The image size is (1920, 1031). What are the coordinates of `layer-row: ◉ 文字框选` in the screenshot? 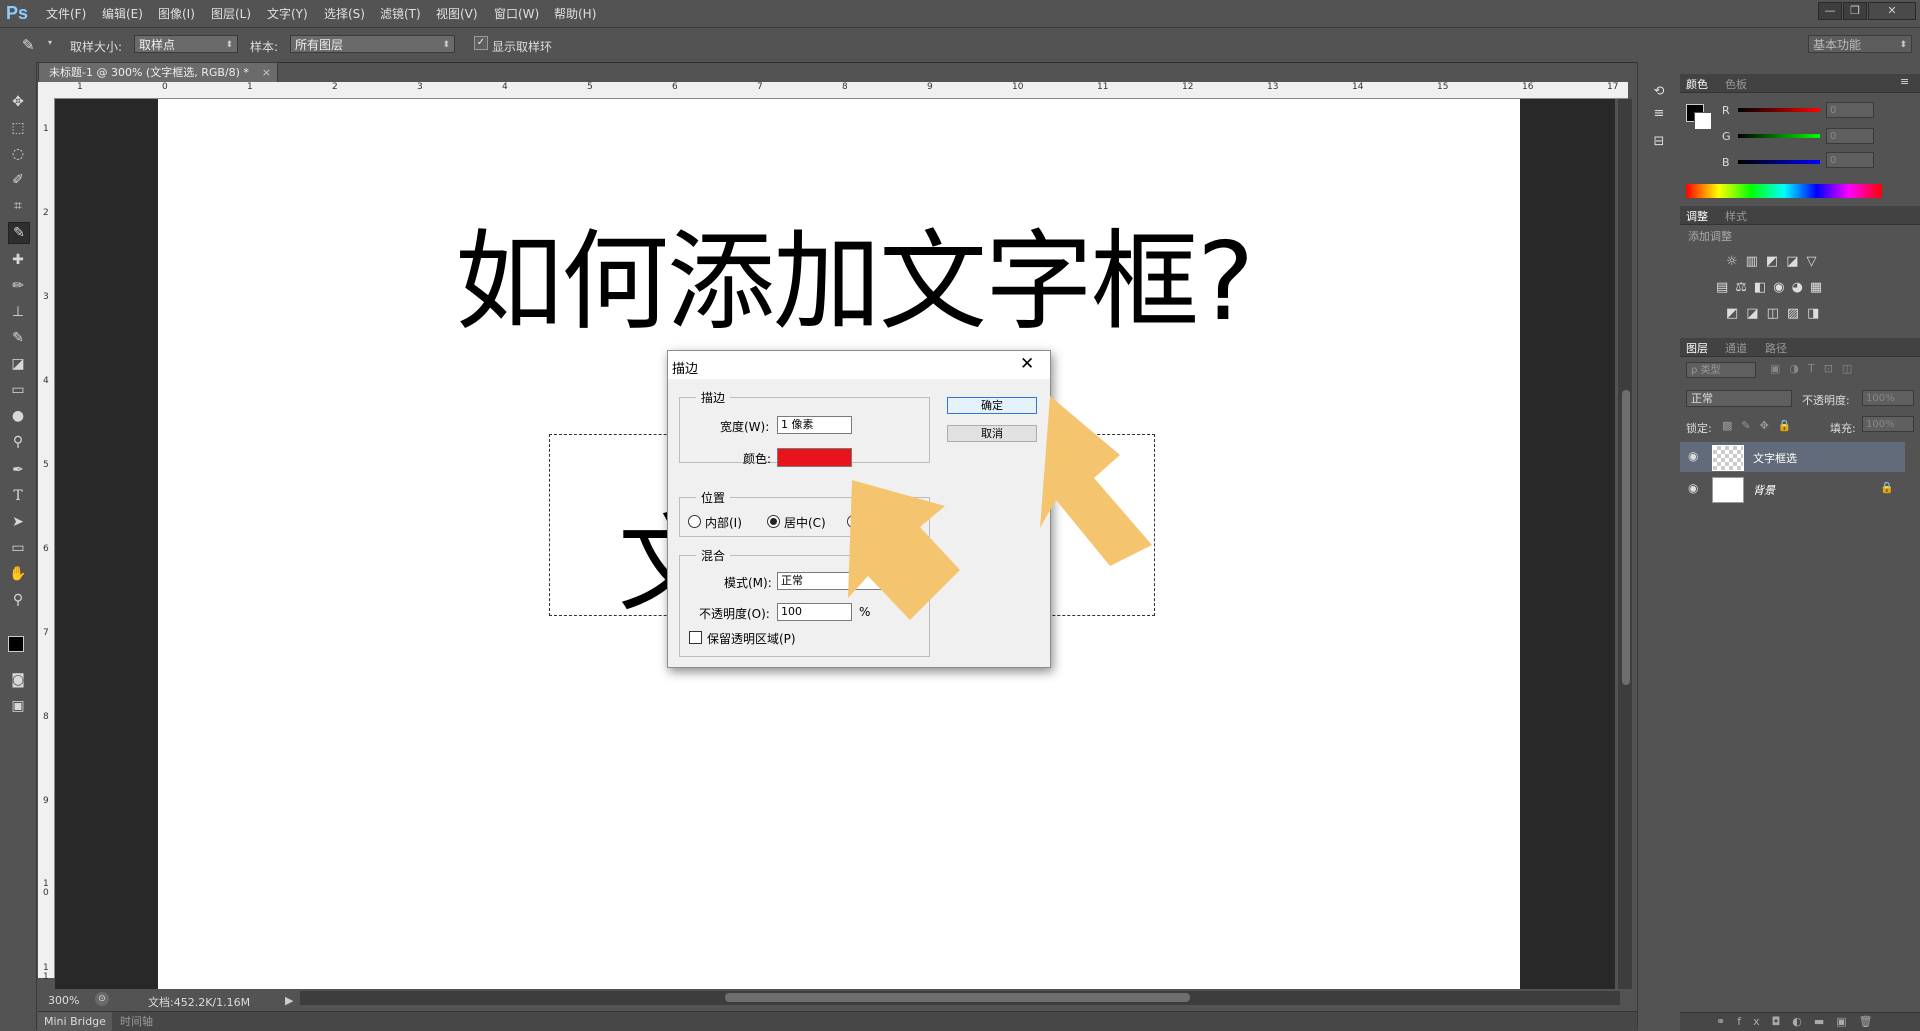 It's located at (1792, 457).